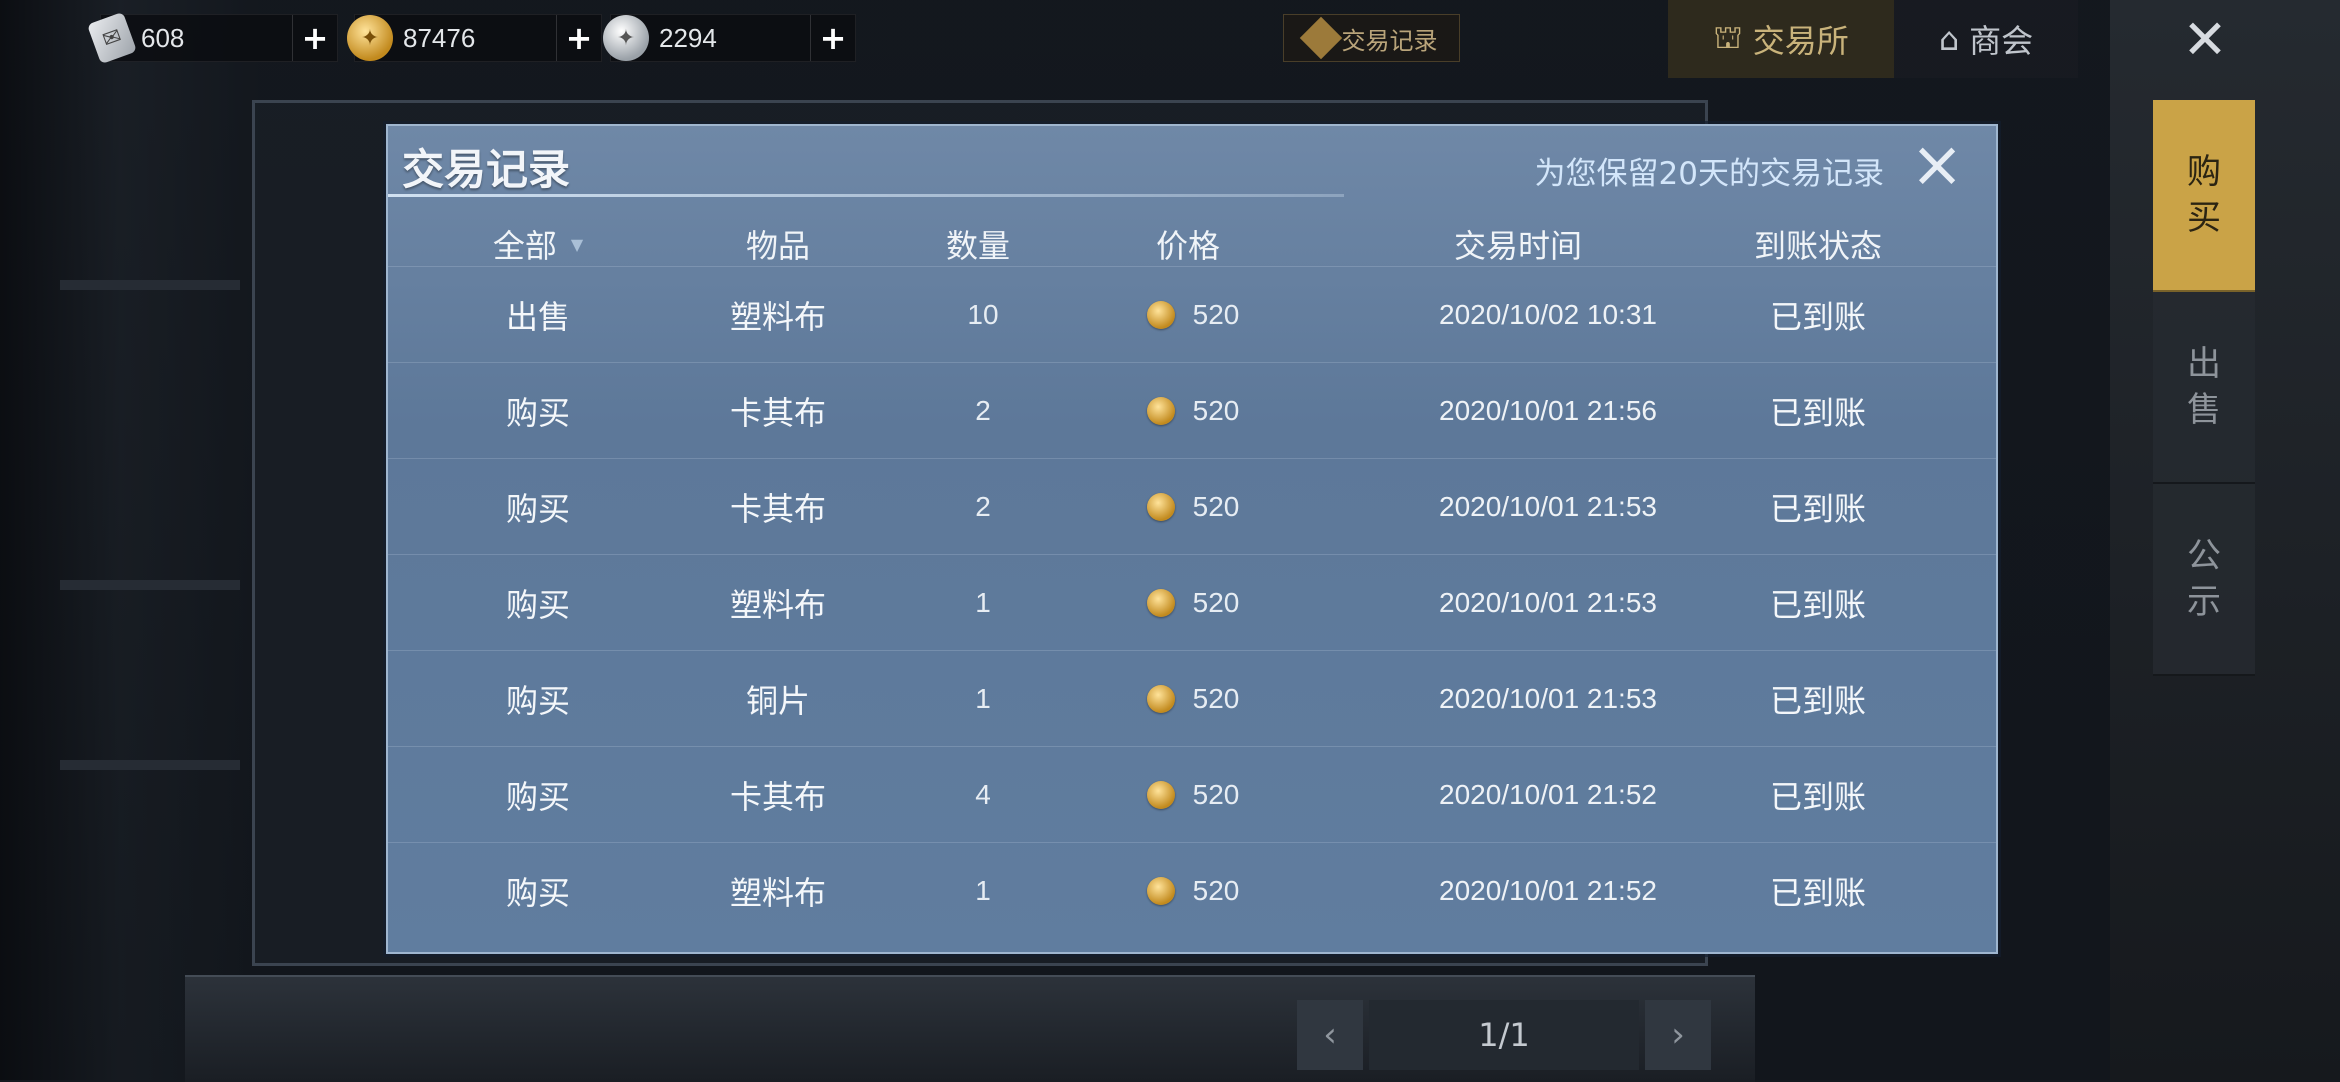 The width and height of the screenshot is (2340, 1082). I want to click on row-qty: 4, so click(983, 794).